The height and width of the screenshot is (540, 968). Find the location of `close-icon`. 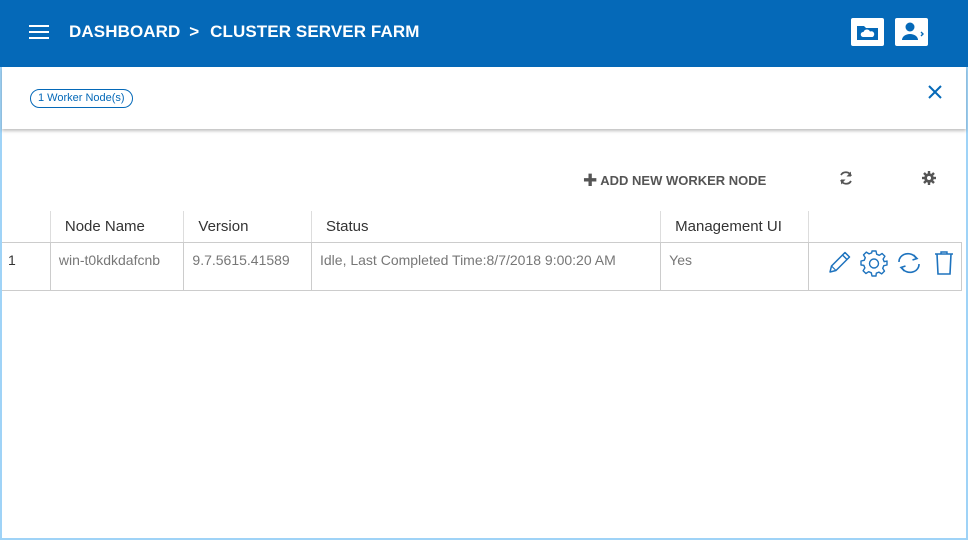

close-icon is located at coordinates (935, 92).